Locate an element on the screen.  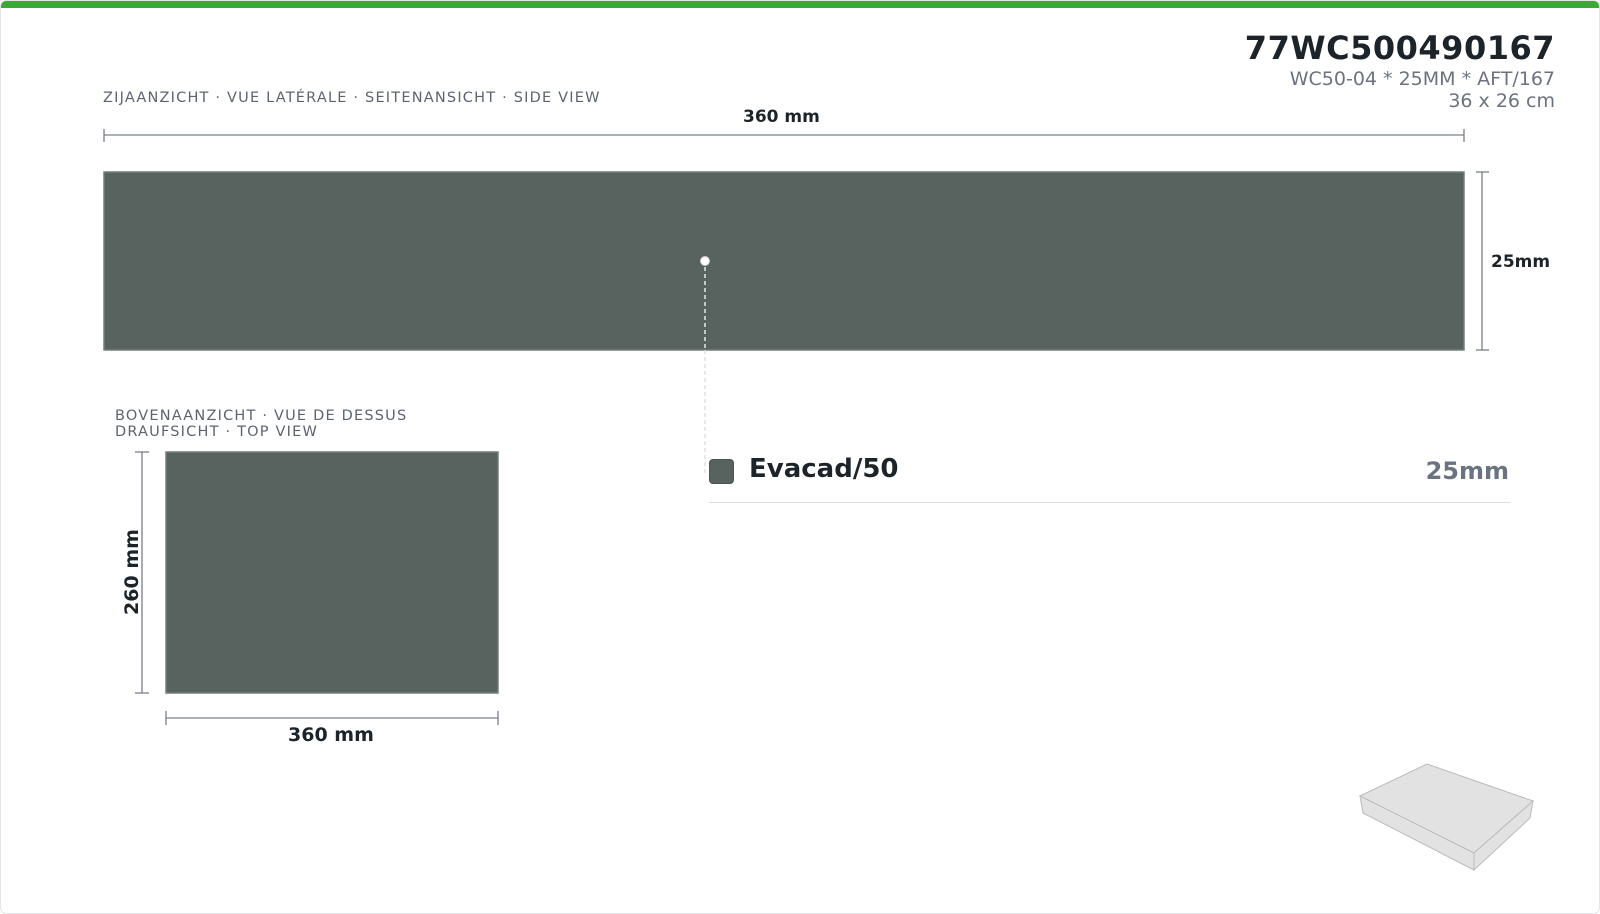
leader-marker is located at coordinates (705, 261).